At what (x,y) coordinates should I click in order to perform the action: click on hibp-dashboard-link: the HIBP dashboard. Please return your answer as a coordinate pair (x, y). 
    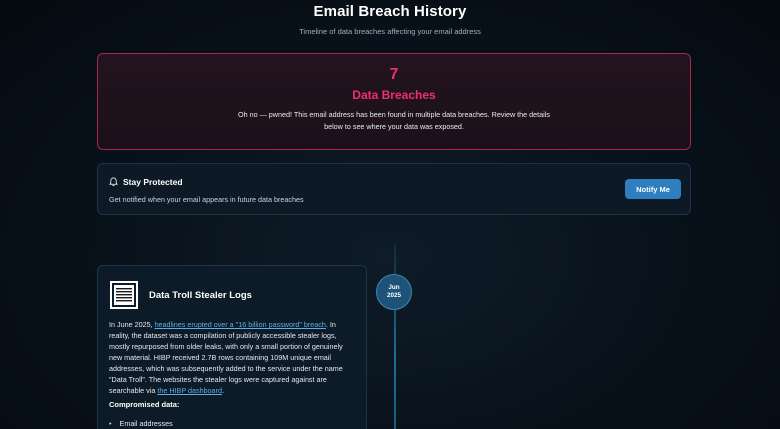
    Looking at the image, I should click on (189, 390).